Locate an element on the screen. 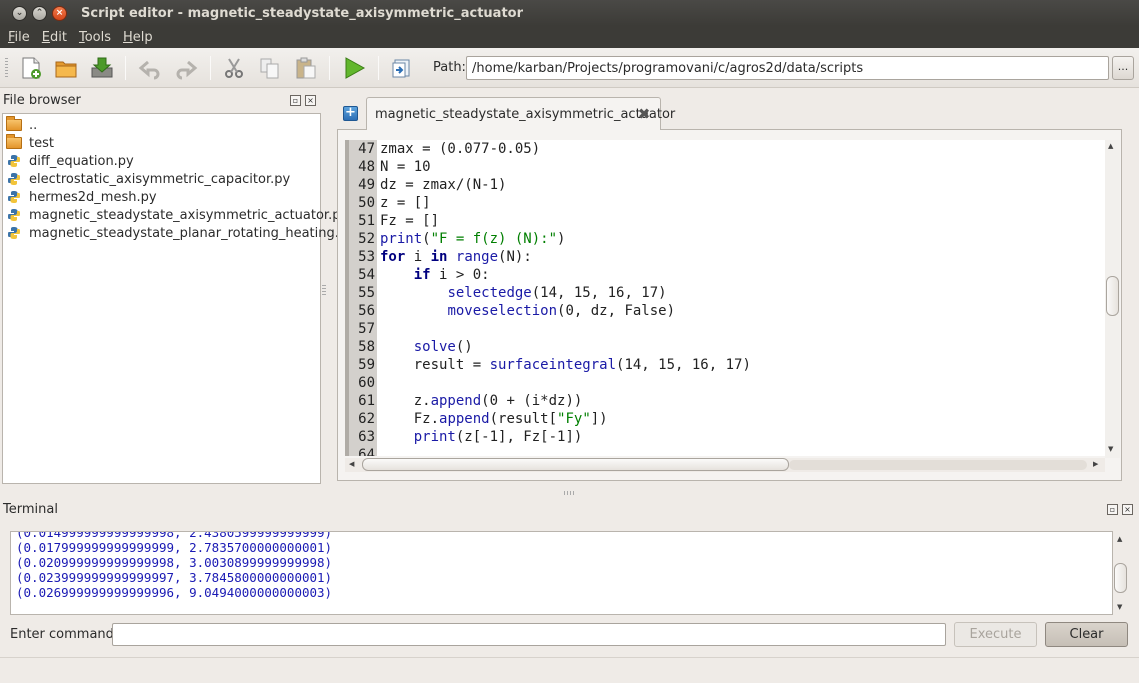 The width and height of the screenshot is (1139, 683). maximize-button: ⌃ is located at coordinates (39, 13).